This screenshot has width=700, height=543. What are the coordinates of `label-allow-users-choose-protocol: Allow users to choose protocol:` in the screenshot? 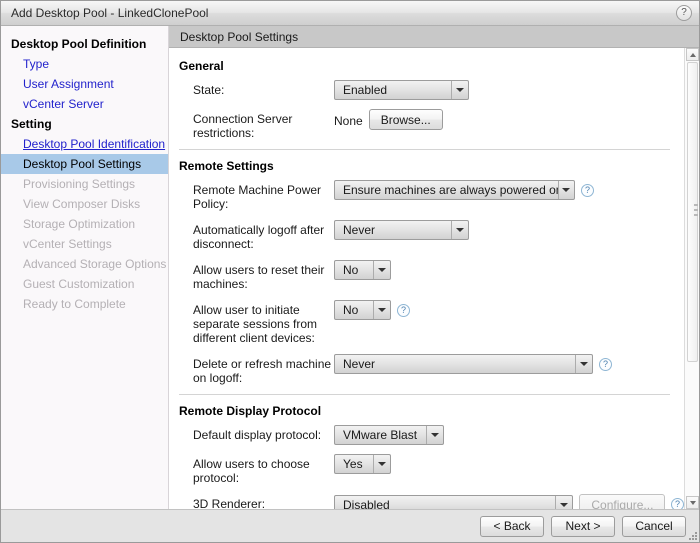 It's located at (251, 471).